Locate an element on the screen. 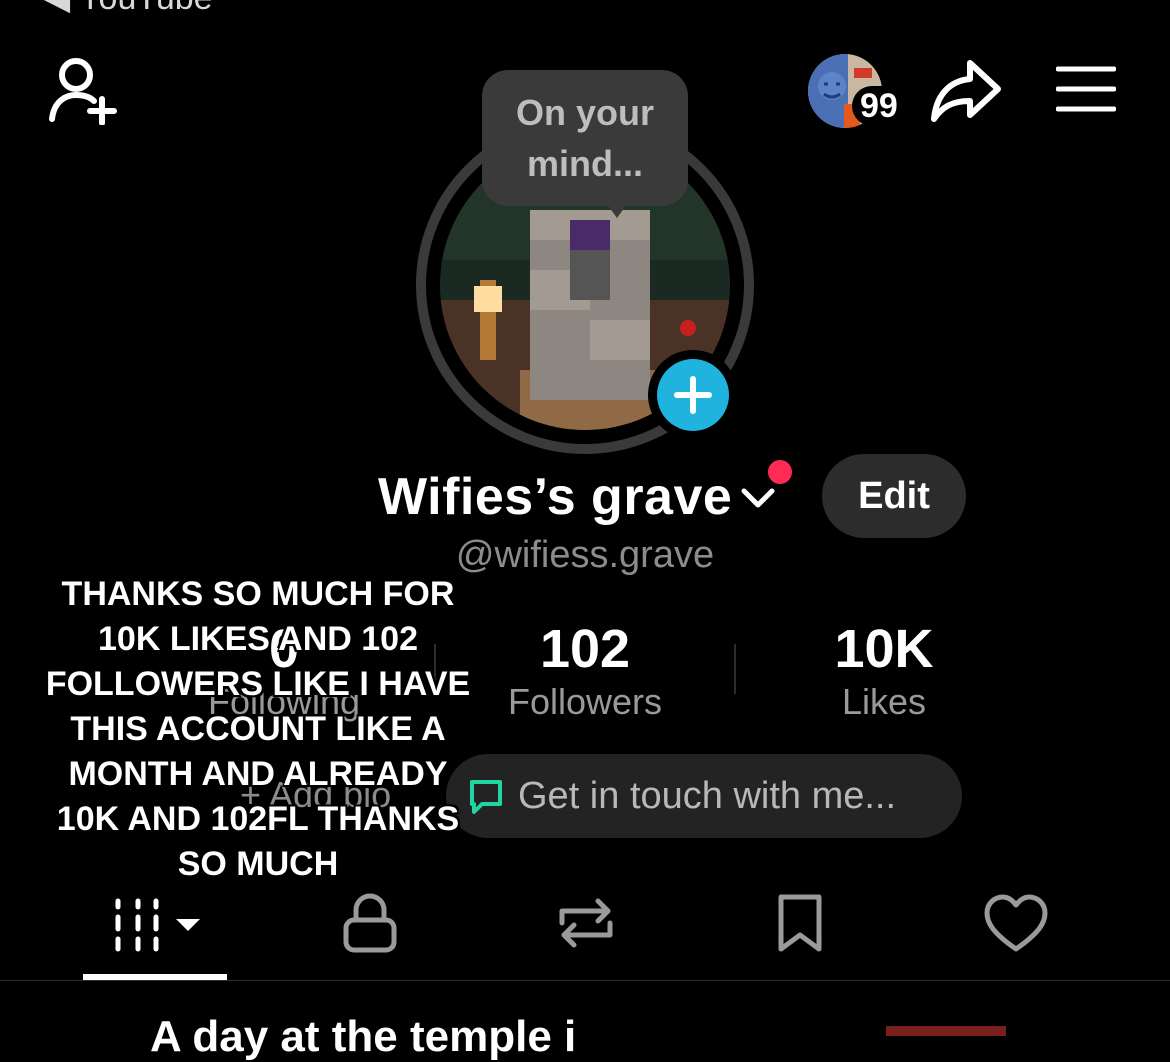  display-name: Wifies’s grave is located at coordinates (555, 497).